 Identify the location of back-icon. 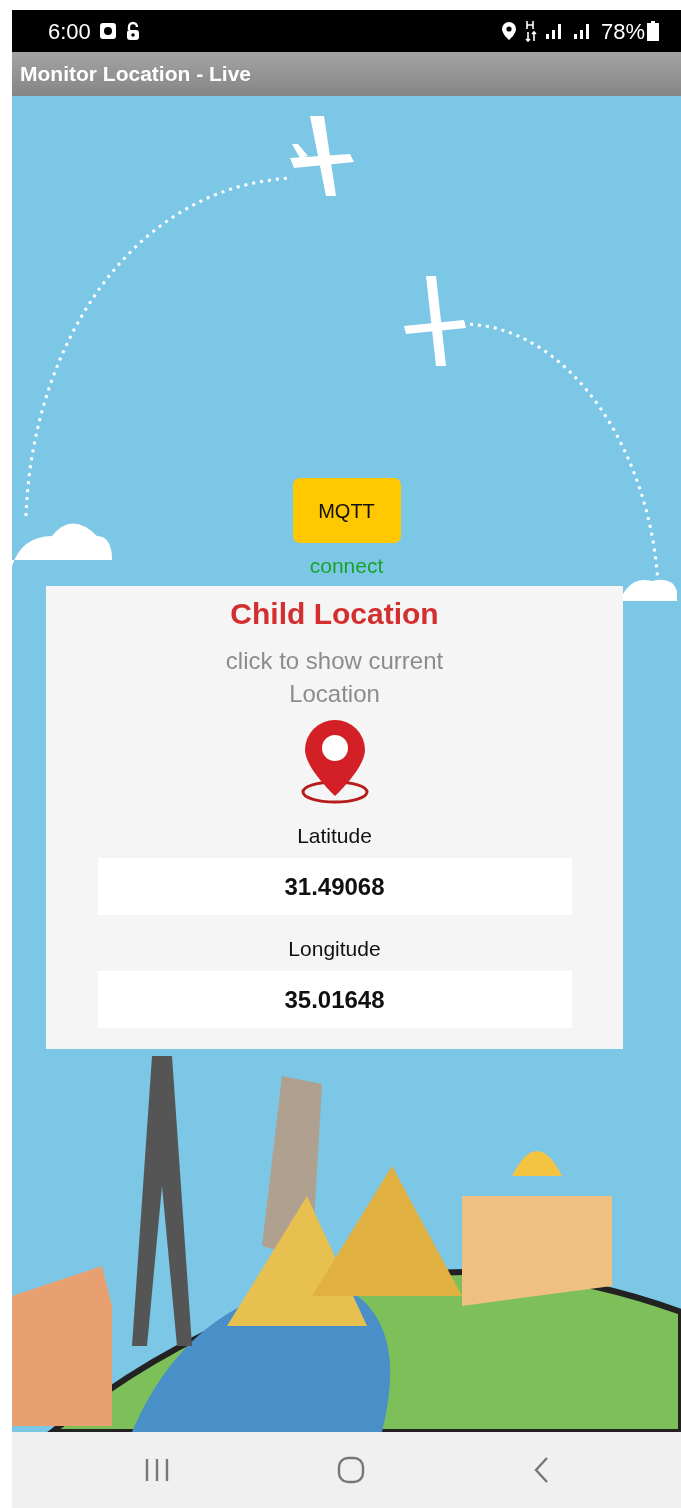
(541, 1470).